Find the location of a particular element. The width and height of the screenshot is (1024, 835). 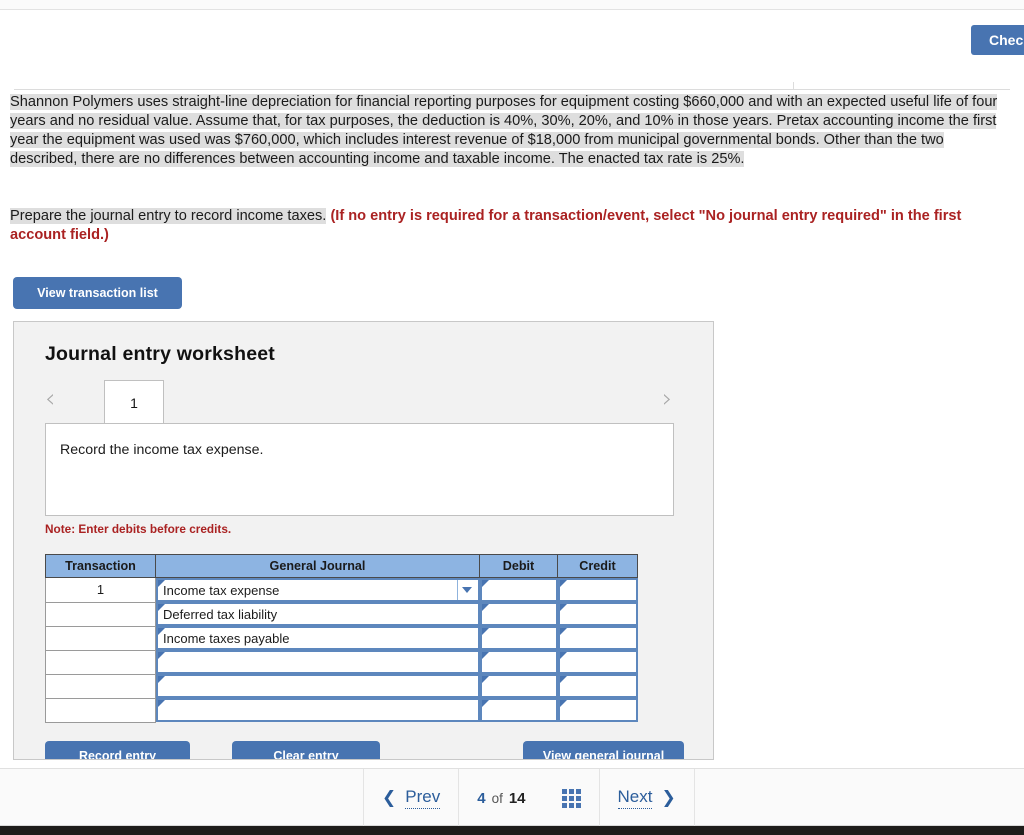

cell-account-1: Income tax expense is located at coordinates (317, 589).